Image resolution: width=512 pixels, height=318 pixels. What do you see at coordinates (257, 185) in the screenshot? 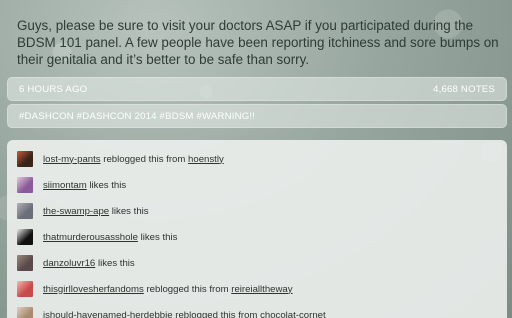
I see `note-item: siimontam likes this` at bounding box center [257, 185].